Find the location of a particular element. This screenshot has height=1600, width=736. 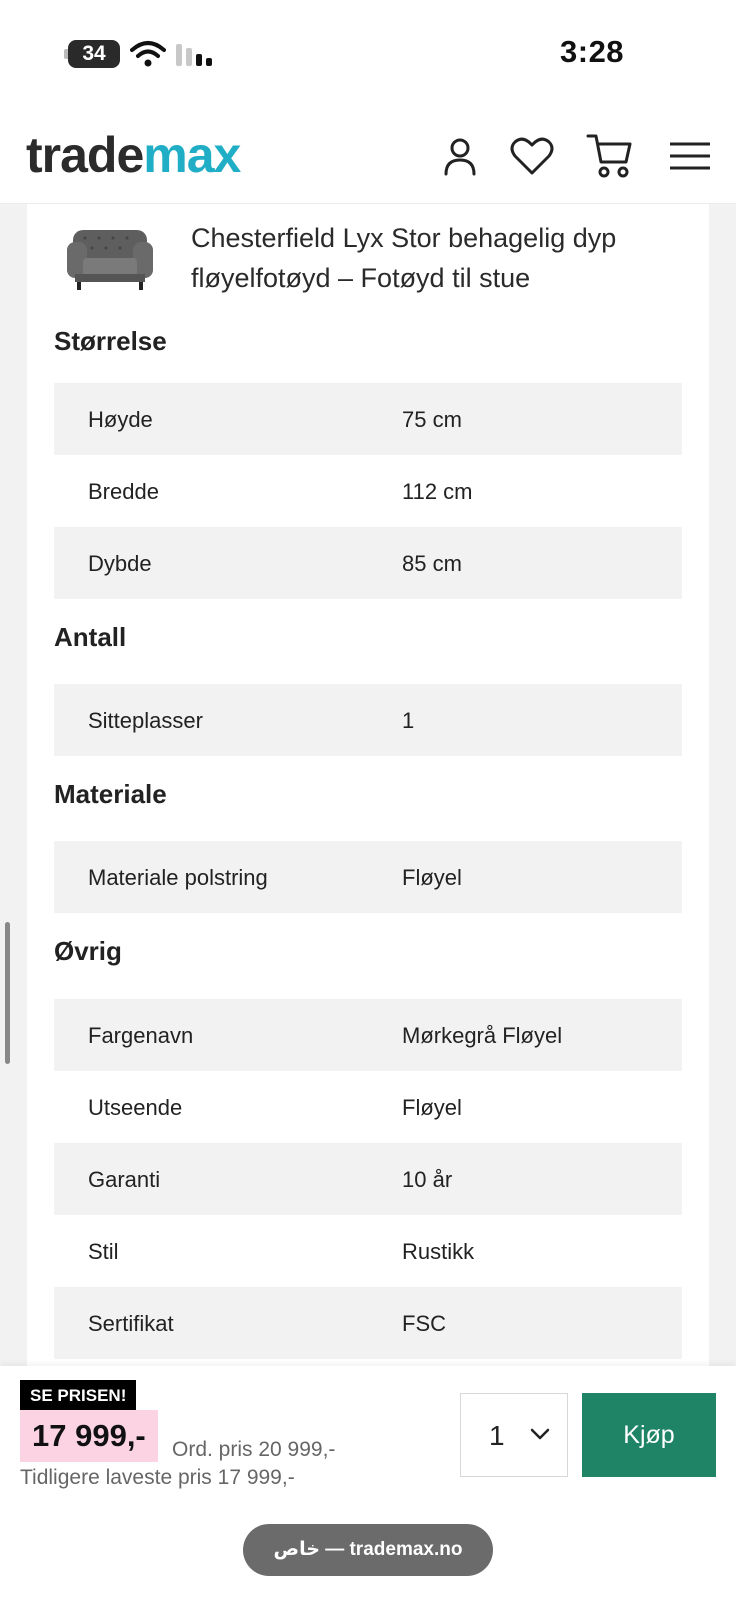

status-time: 3:28 is located at coordinates (592, 51).